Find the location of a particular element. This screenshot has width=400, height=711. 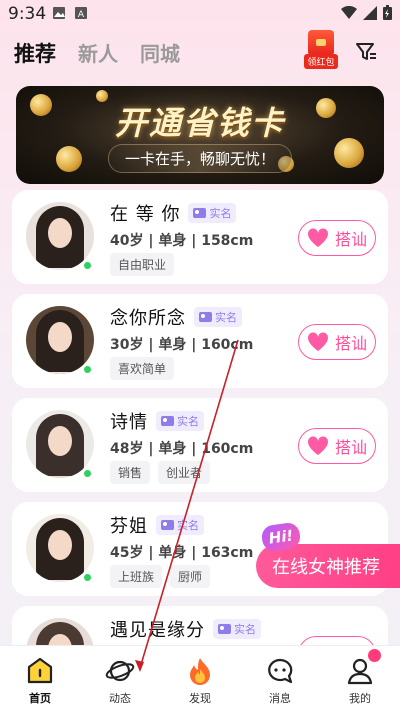

red-packet-button: 领红包 is located at coordinates (321, 50).